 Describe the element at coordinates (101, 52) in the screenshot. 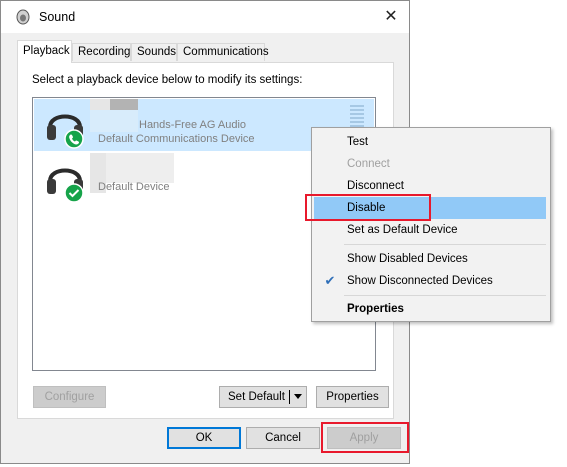

I see `tab-recording: Recording` at that location.